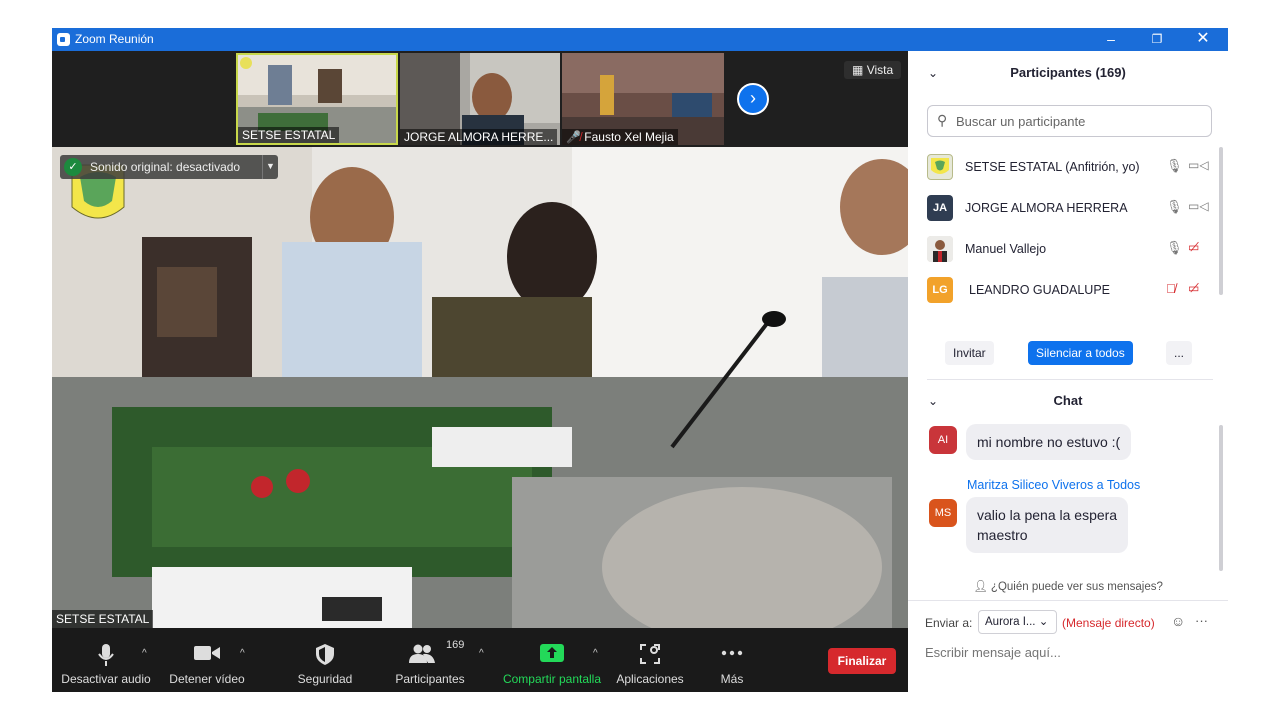  What do you see at coordinates (940, 290) in the screenshot?
I see `avatar: LG` at bounding box center [940, 290].